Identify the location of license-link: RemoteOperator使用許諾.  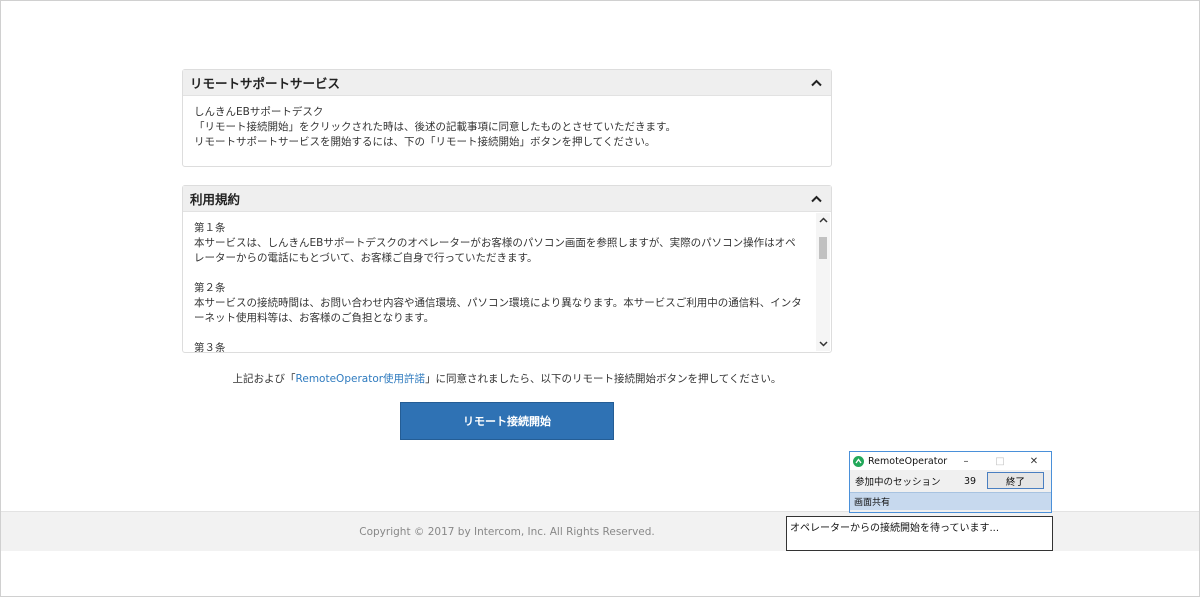
(361, 379).